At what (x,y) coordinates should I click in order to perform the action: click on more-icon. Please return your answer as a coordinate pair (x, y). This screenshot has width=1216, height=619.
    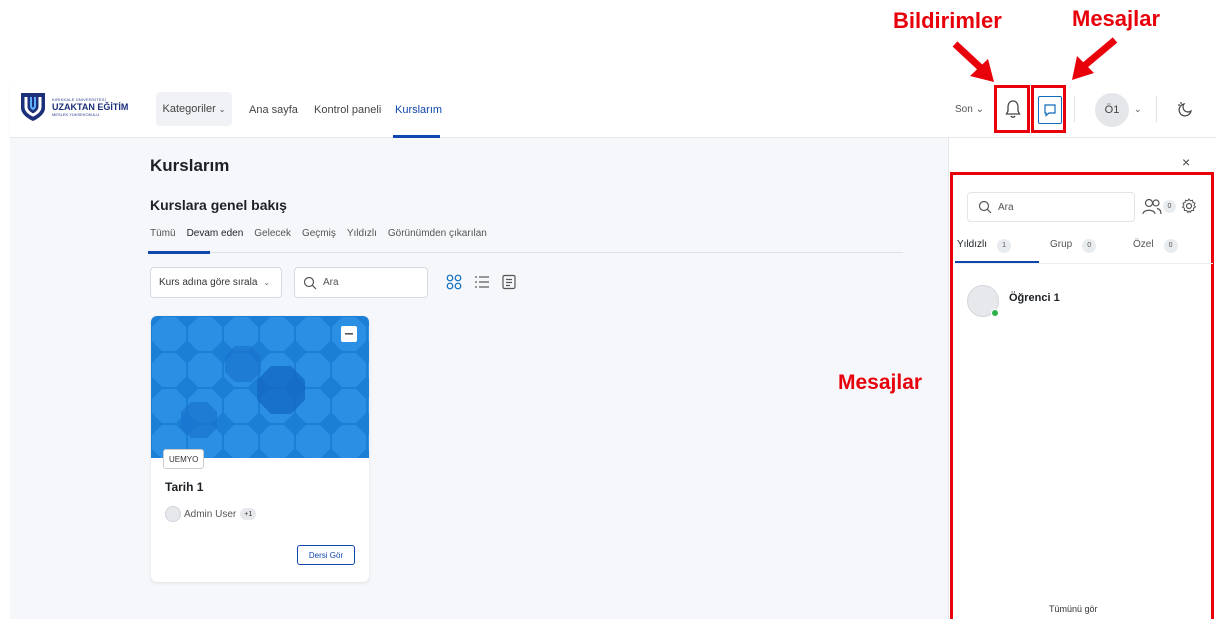
    Looking at the image, I should click on (349, 334).